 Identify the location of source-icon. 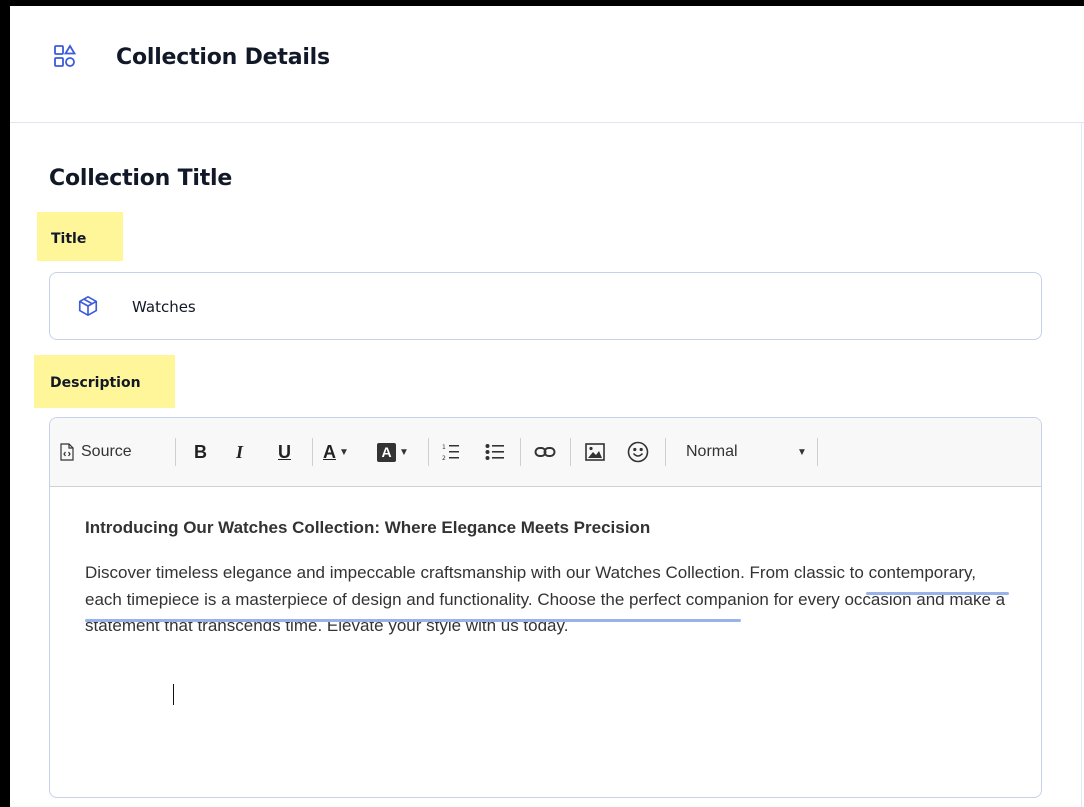
(67, 452).